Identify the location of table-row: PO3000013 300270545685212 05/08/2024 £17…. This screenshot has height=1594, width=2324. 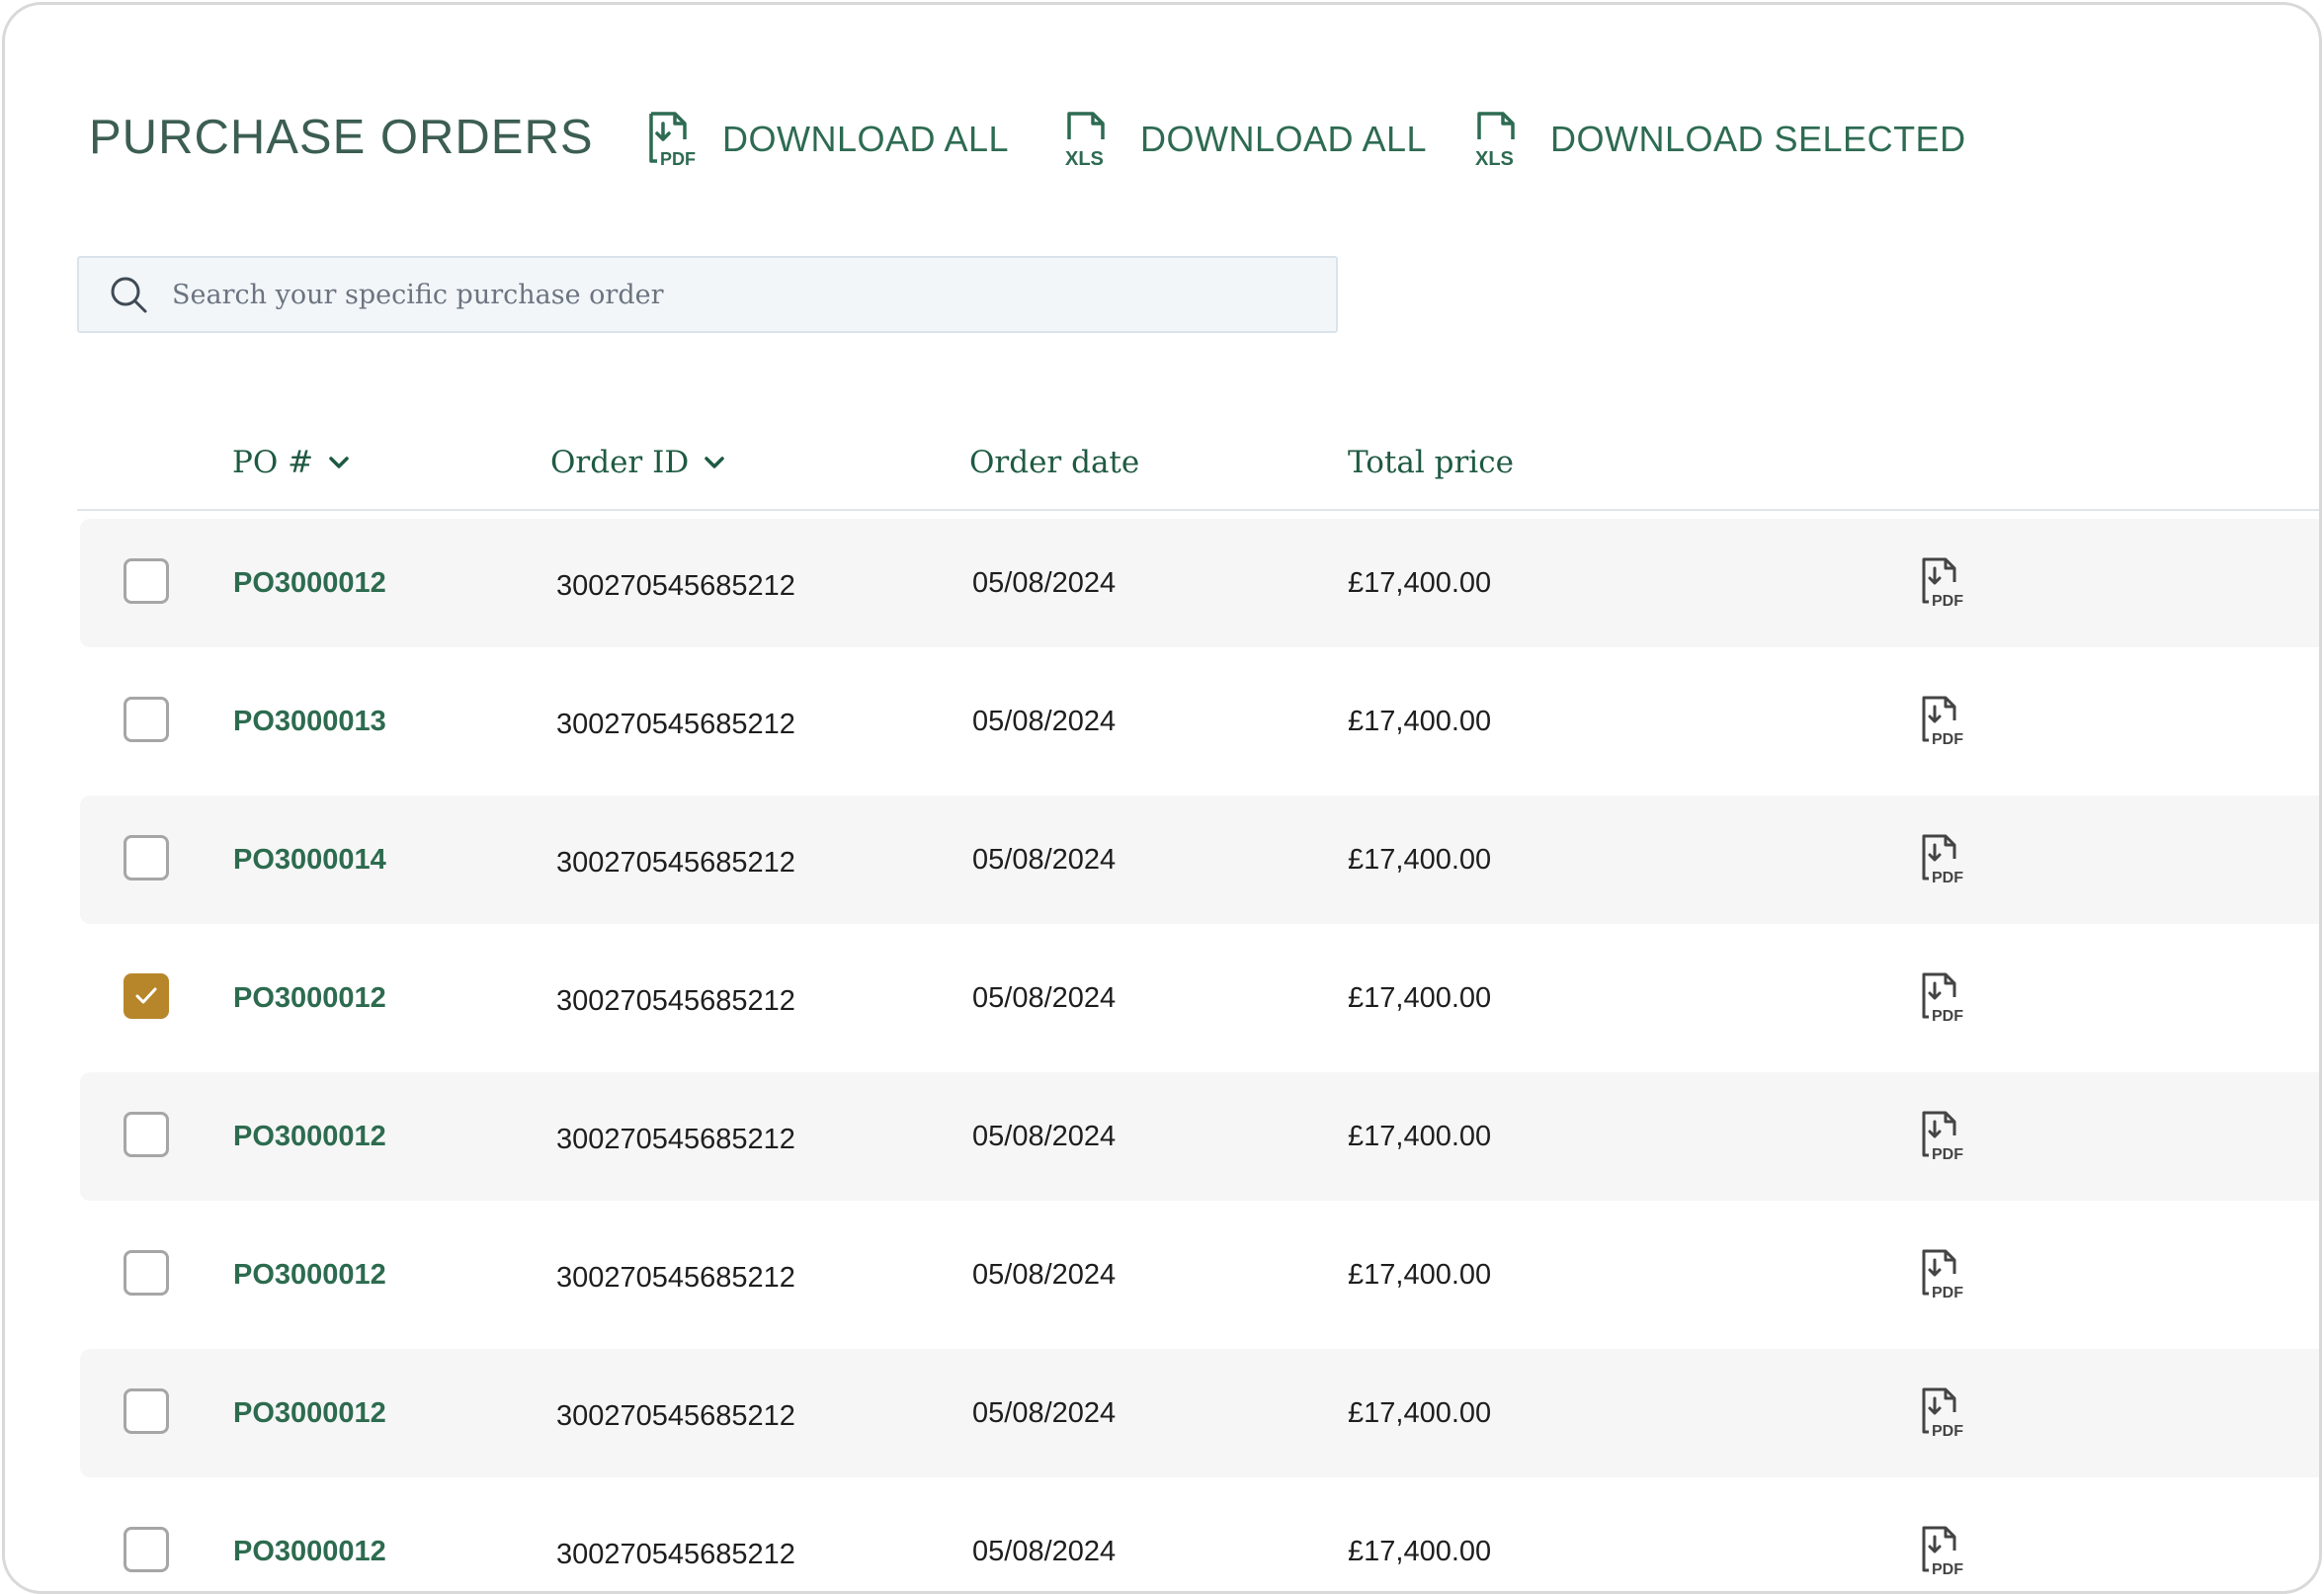
(1199, 721).